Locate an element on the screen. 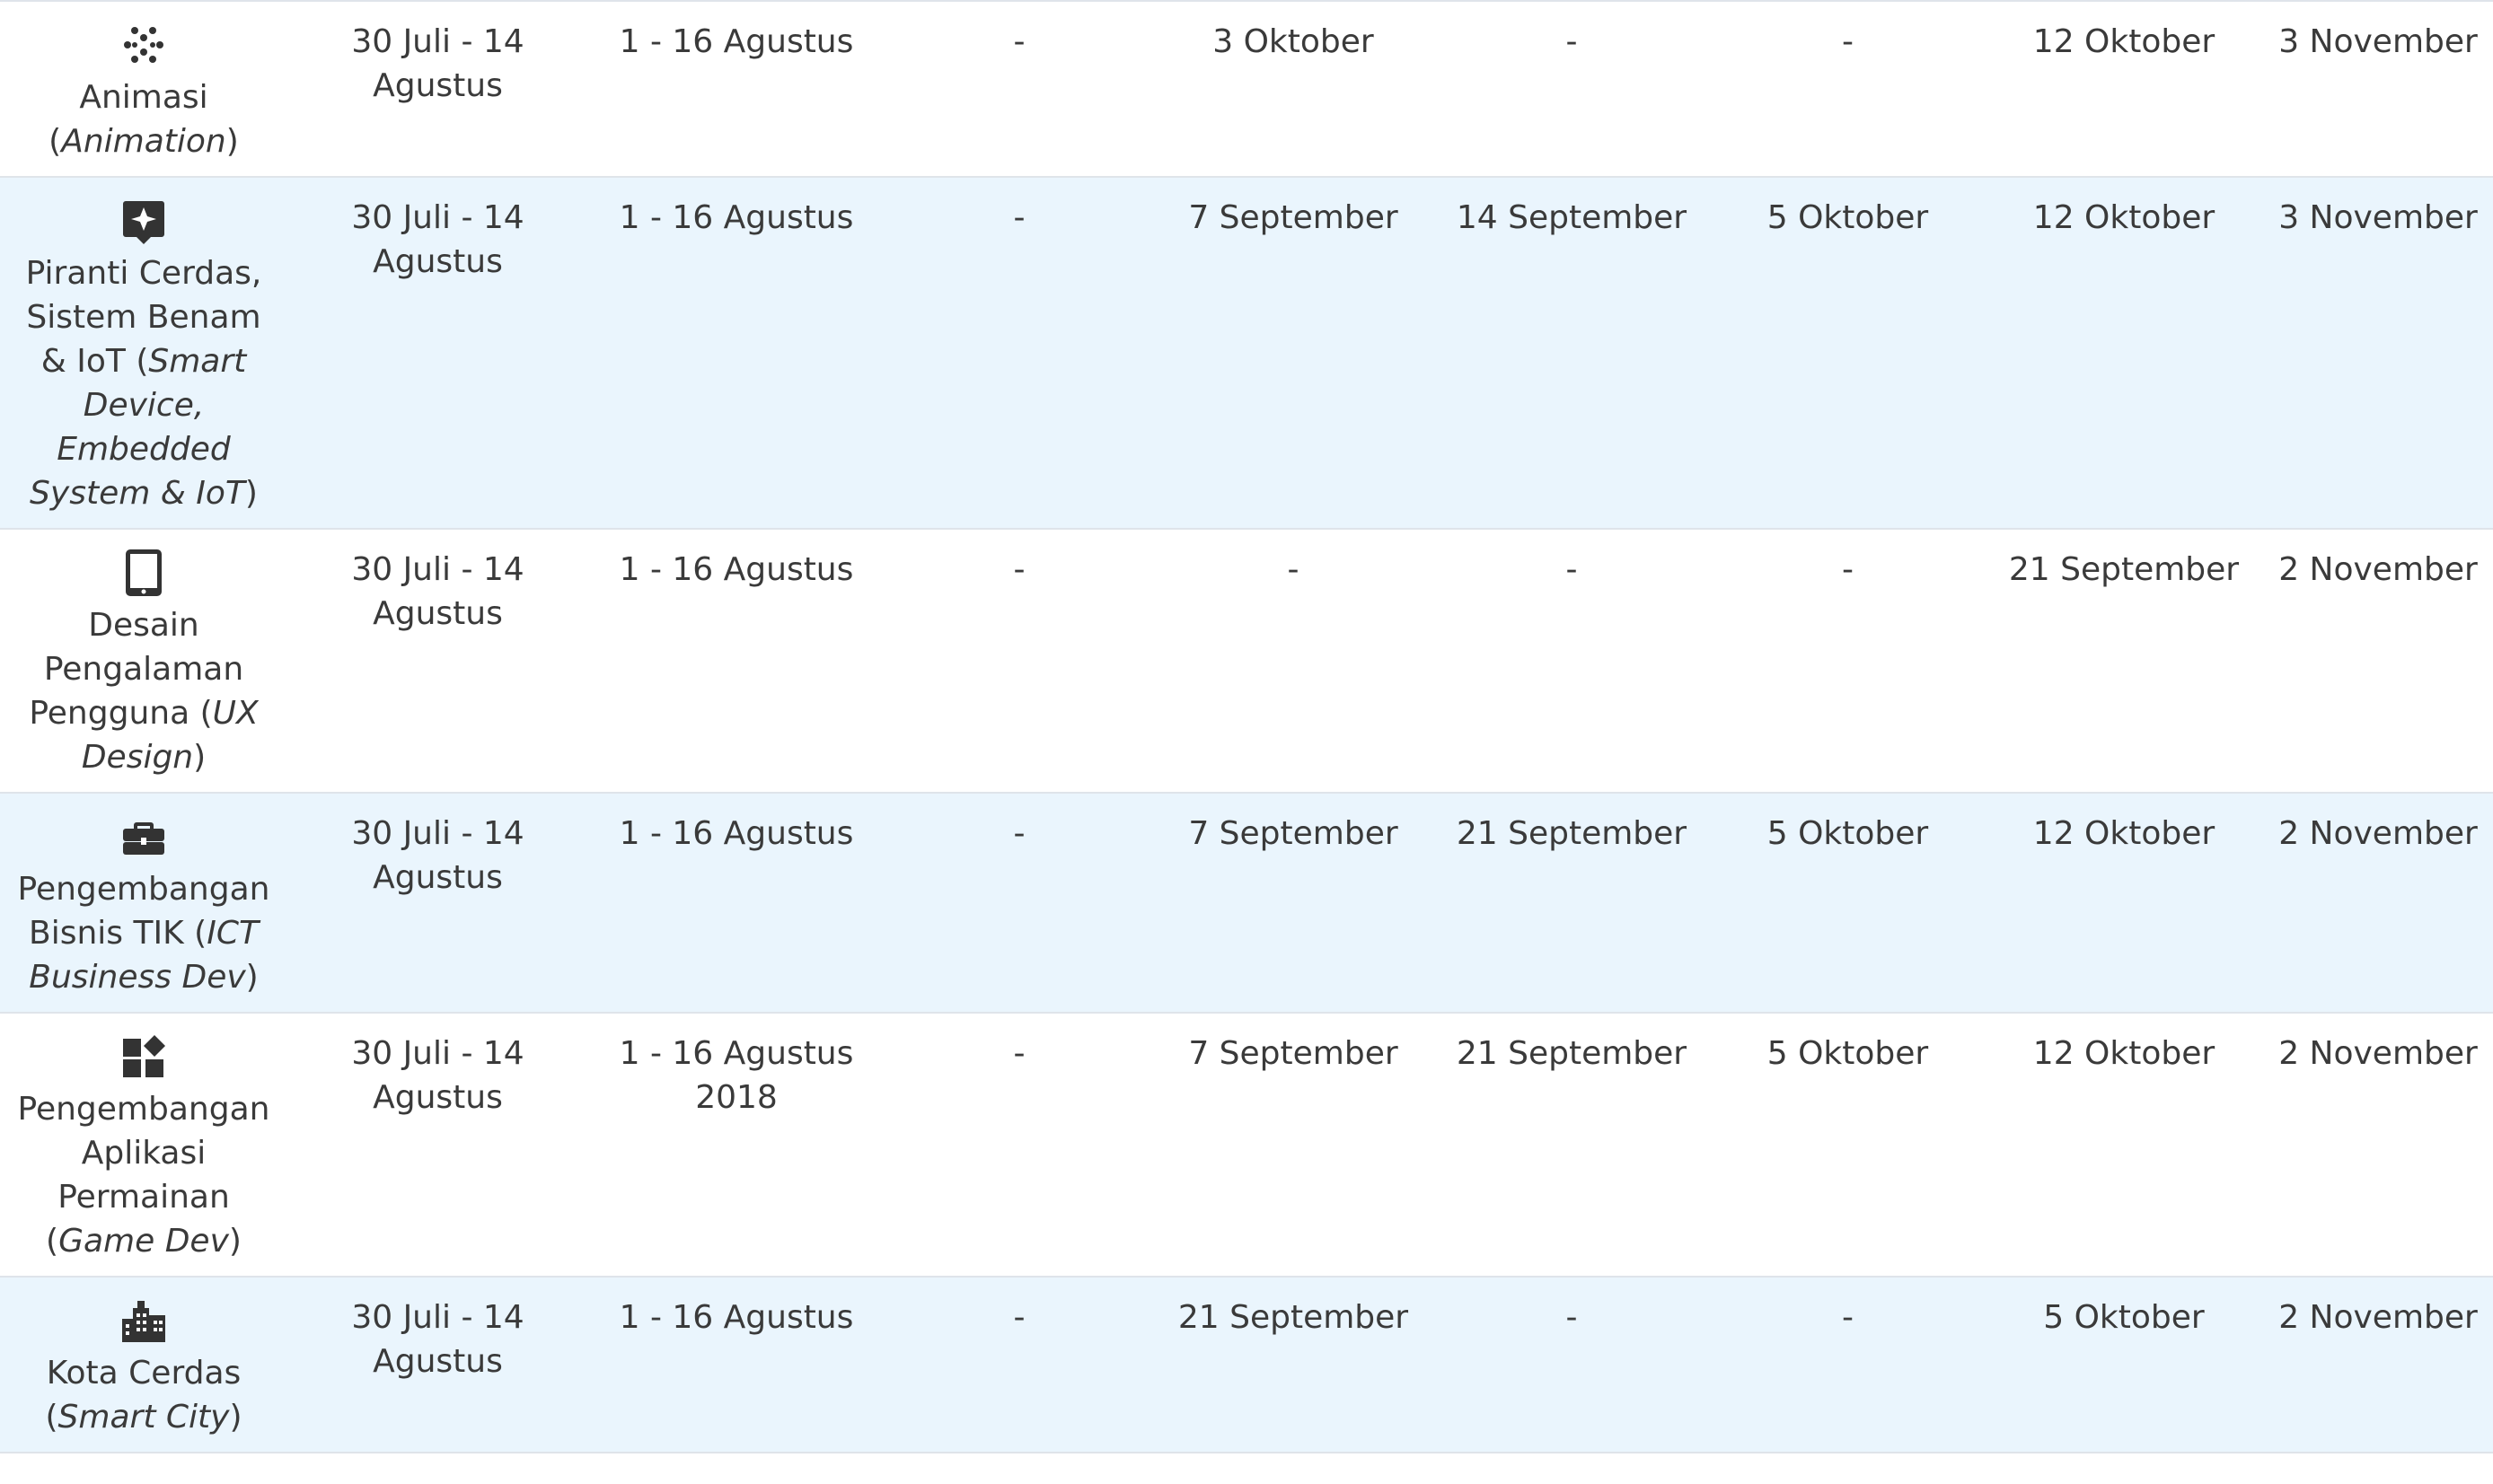 The width and height of the screenshot is (2493, 1484). category-name: Animasi is located at coordinates (143, 97).